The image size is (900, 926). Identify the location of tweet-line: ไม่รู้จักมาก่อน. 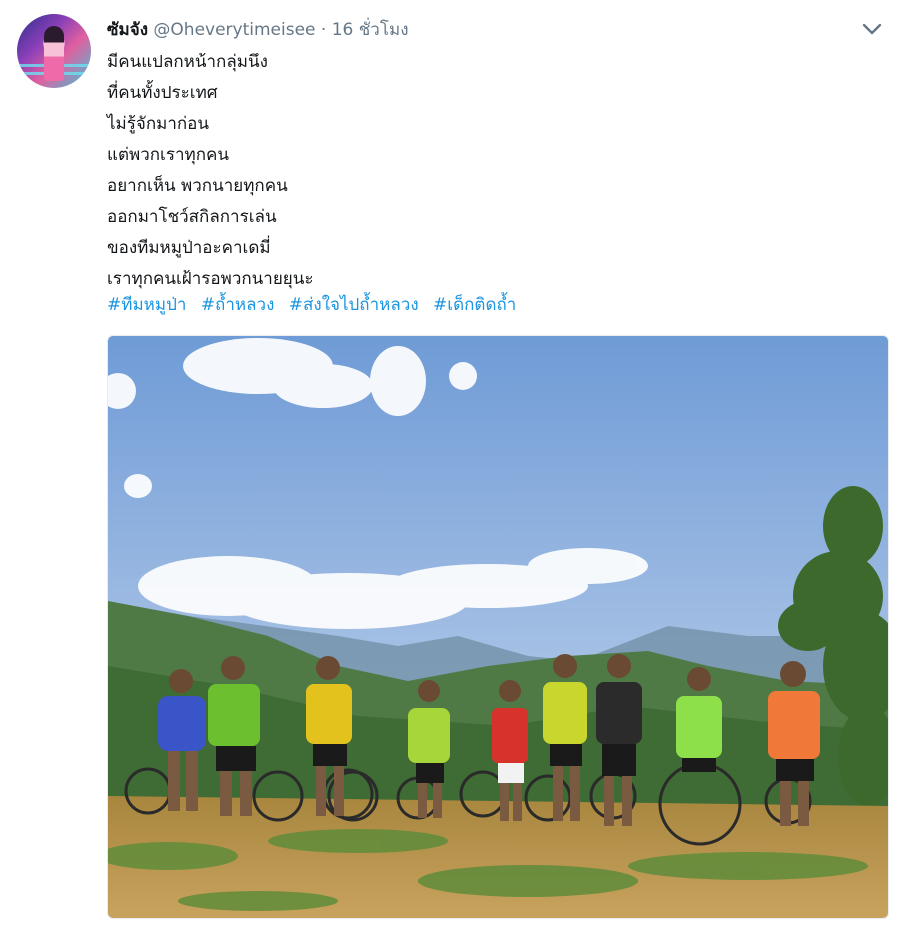
(158, 124).